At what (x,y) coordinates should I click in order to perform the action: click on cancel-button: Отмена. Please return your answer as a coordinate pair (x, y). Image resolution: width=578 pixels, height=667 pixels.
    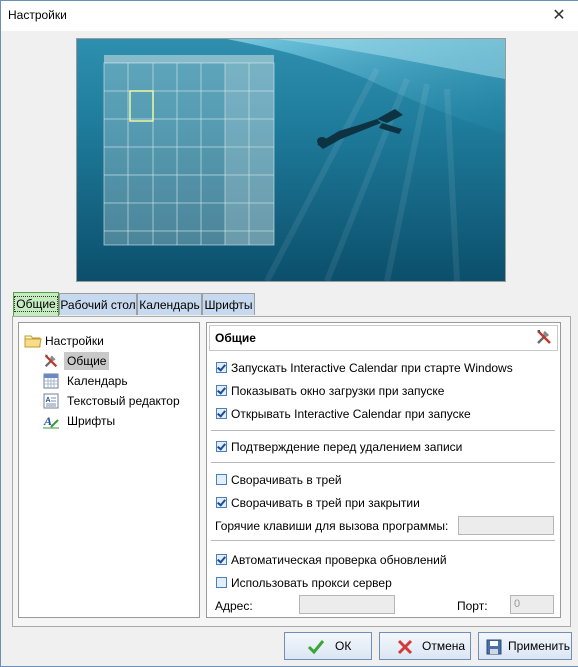
    Looking at the image, I should click on (425, 646).